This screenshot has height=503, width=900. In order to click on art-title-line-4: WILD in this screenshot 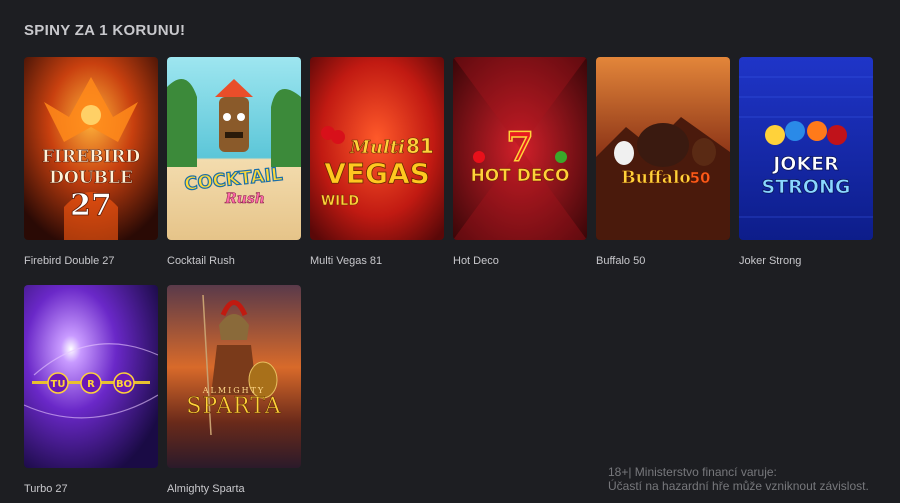, I will do `click(340, 201)`.